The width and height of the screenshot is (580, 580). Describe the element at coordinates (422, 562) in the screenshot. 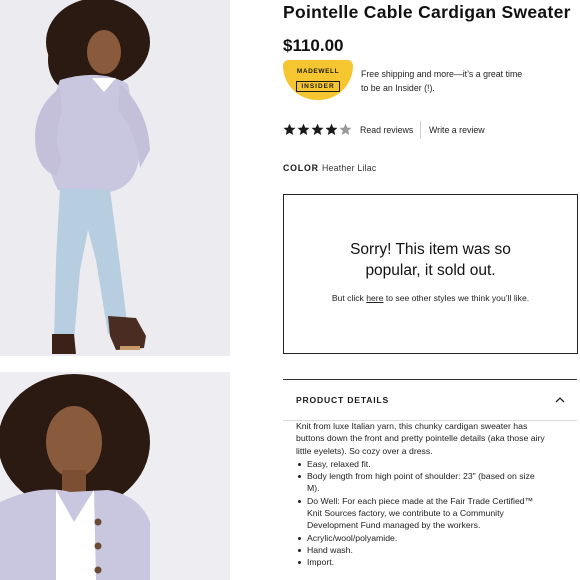

I see `product-detail-item: Import.` at that location.